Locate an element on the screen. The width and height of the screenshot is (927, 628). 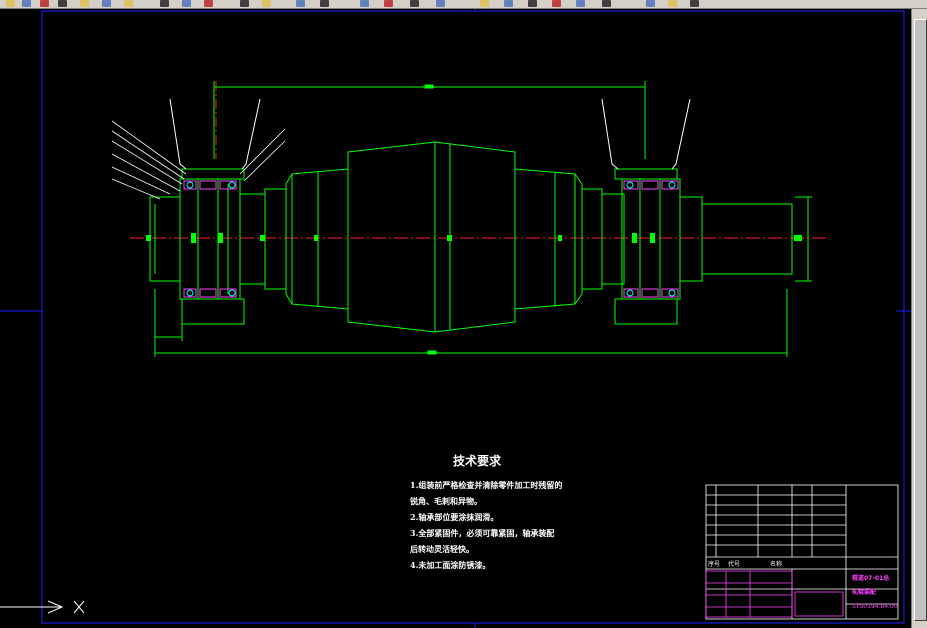
title-block-col-name: 名称 is located at coordinates (776, 564).